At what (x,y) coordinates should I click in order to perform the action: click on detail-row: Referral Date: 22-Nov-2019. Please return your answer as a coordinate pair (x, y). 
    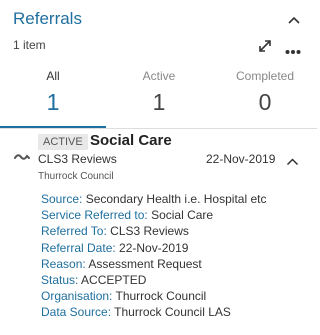
    Looking at the image, I should click on (153, 248).